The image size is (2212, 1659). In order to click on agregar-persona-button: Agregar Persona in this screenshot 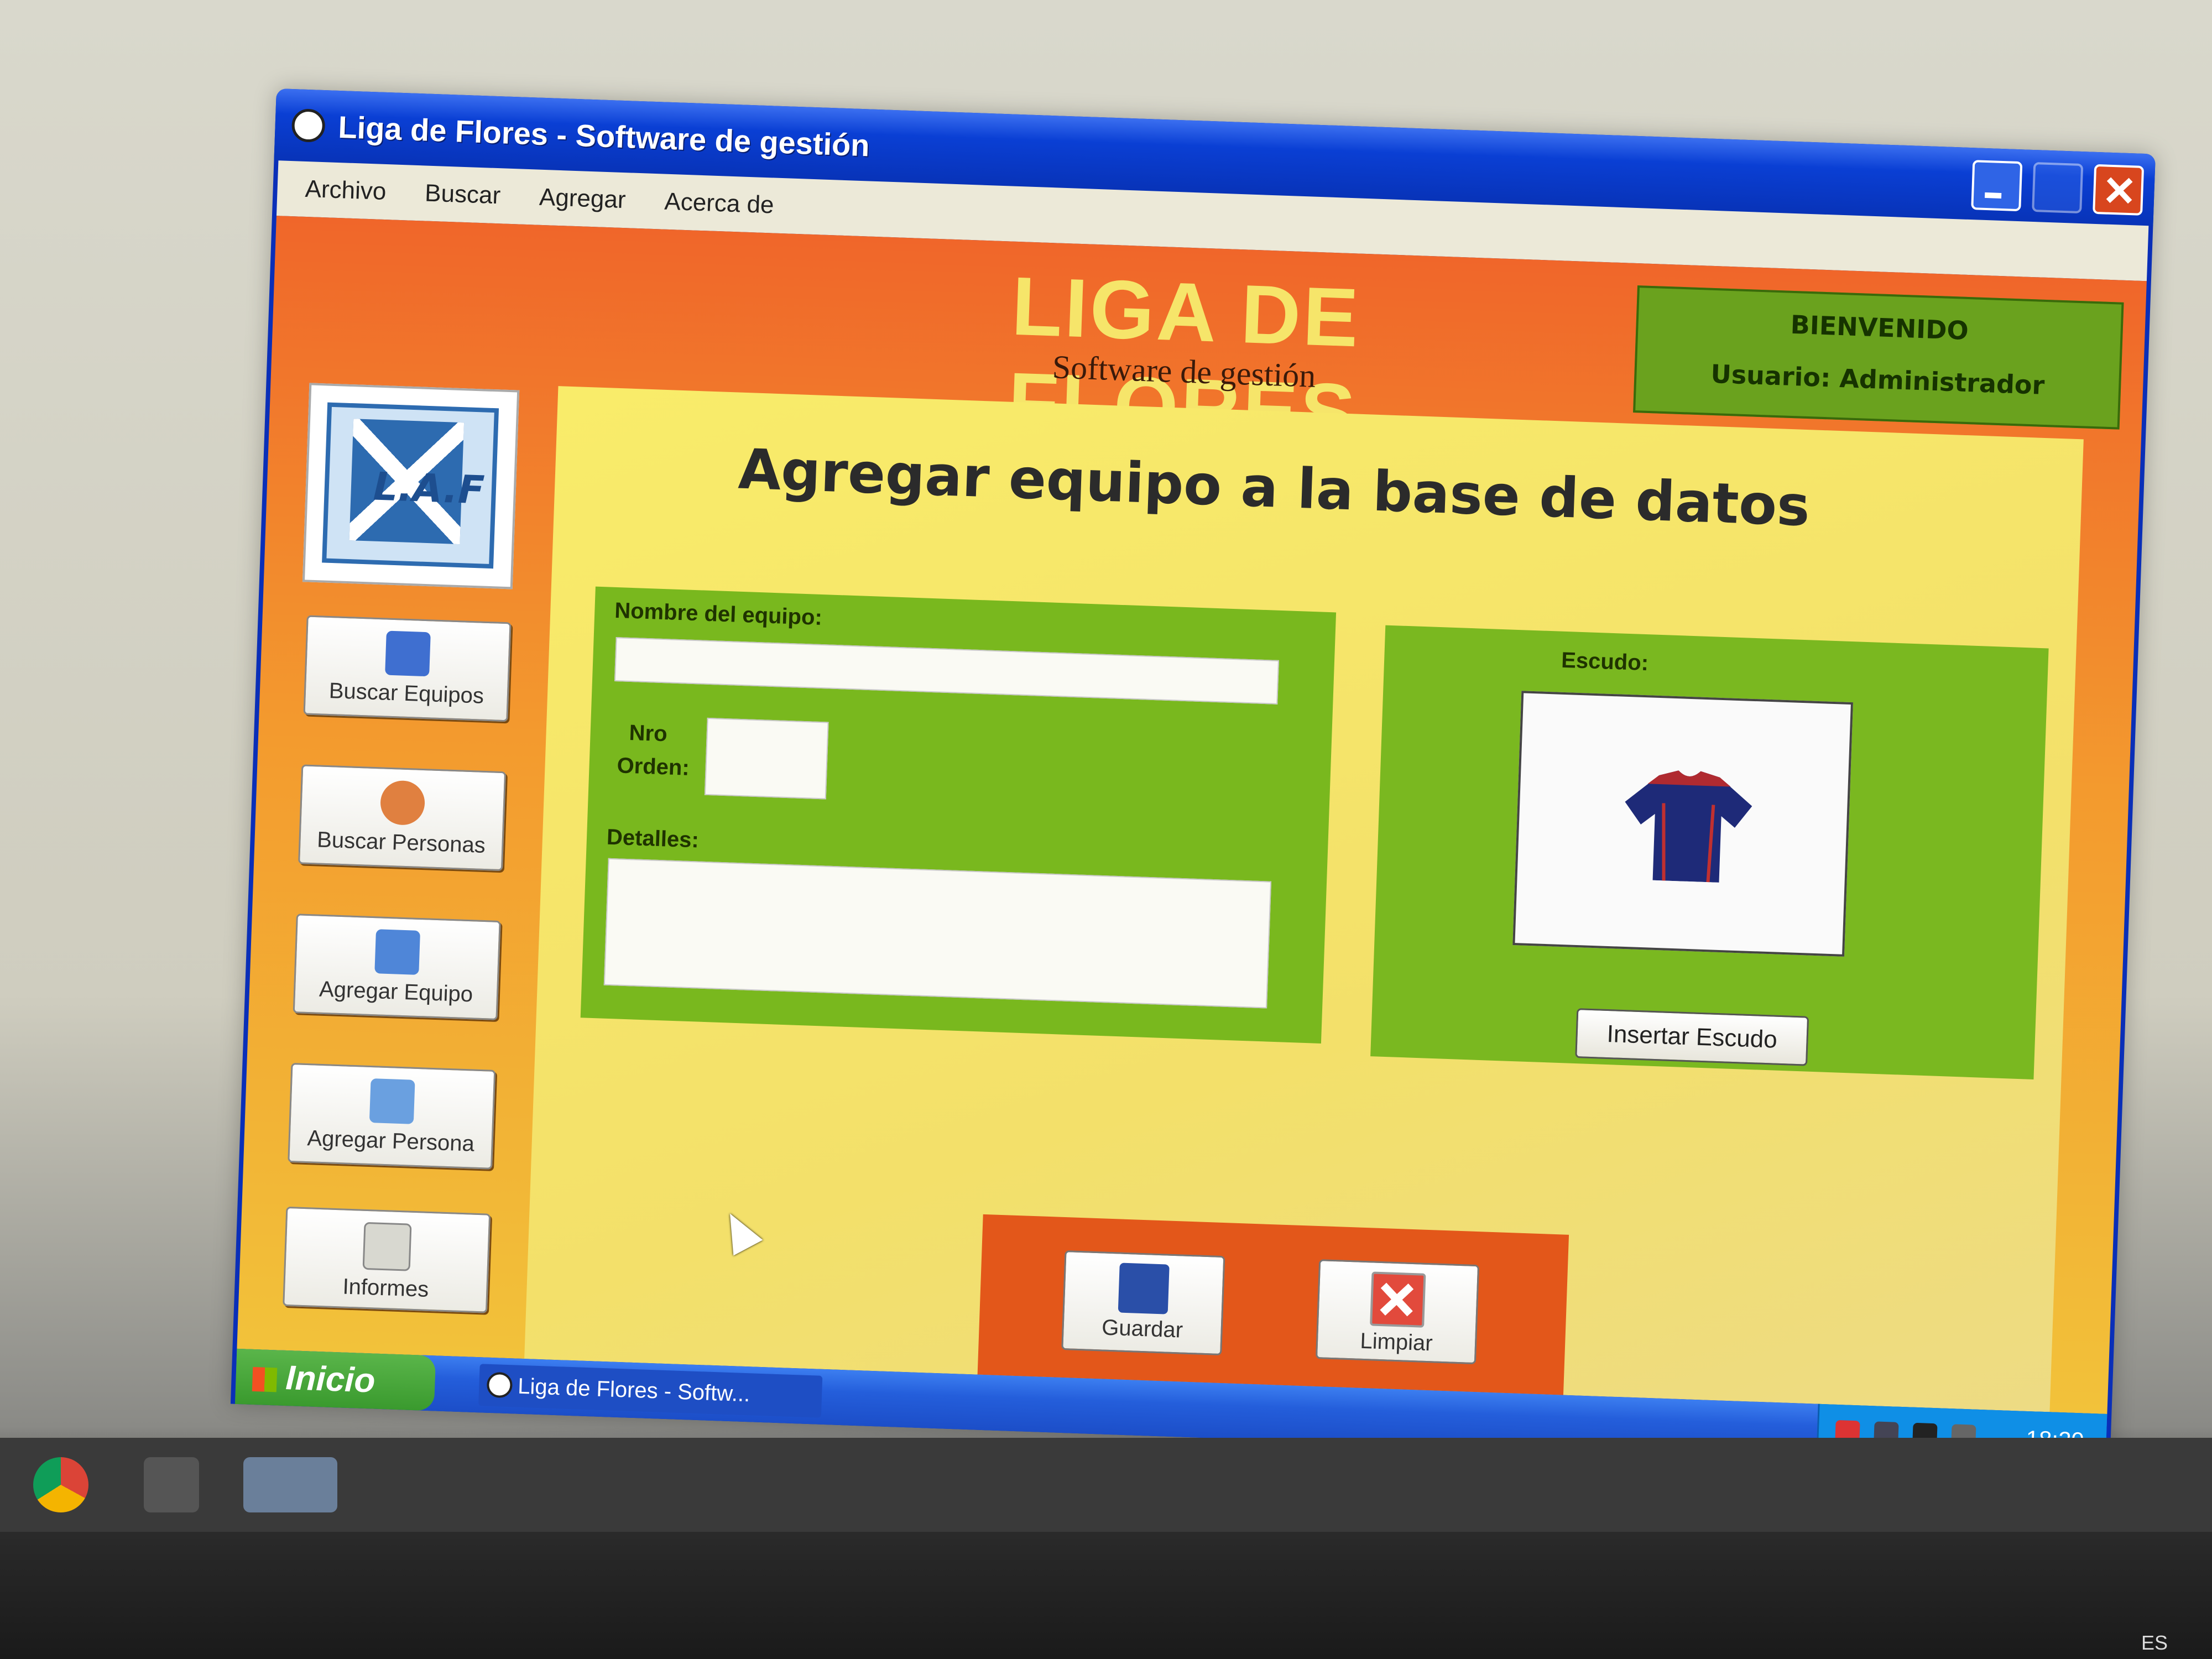, I will do `click(392, 1116)`.